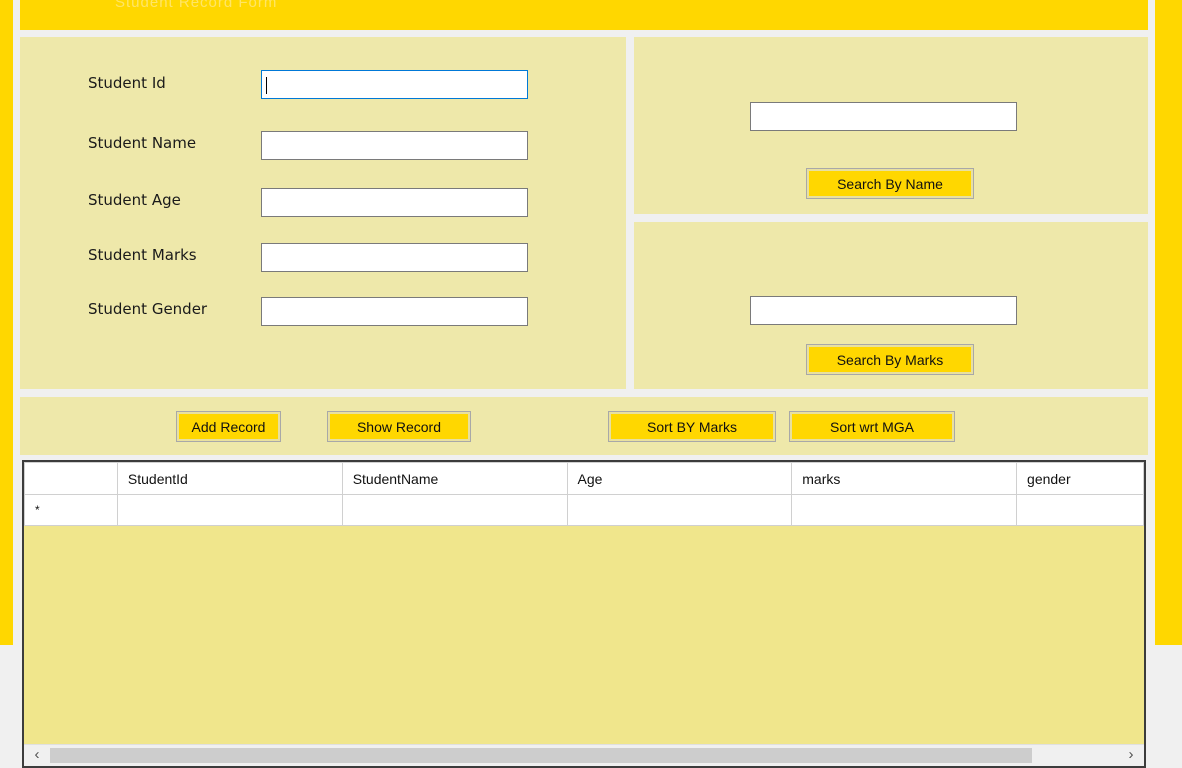  Describe the element at coordinates (584, 15) in the screenshot. I see `header-band: Student Record Form` at that location.